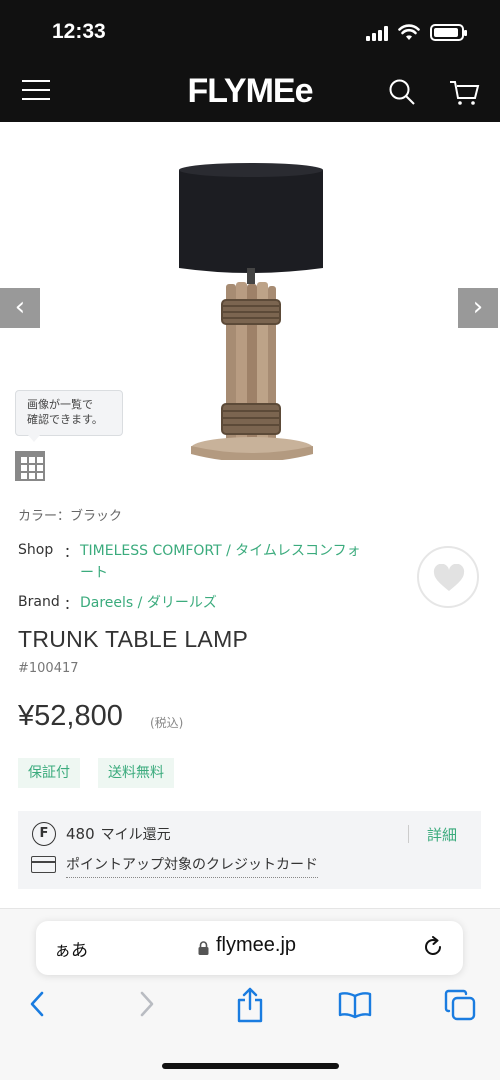 The width and height of the screenshot is (500, 1080). Describe the element at coordinates (250, 1005) in the screenshot. I see `share-icon` at that location.